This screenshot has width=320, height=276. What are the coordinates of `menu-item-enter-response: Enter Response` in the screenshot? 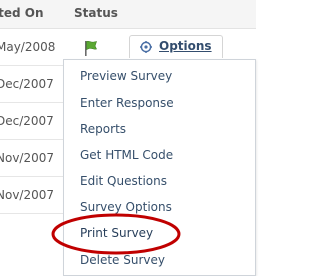 It's located at (127, 103).